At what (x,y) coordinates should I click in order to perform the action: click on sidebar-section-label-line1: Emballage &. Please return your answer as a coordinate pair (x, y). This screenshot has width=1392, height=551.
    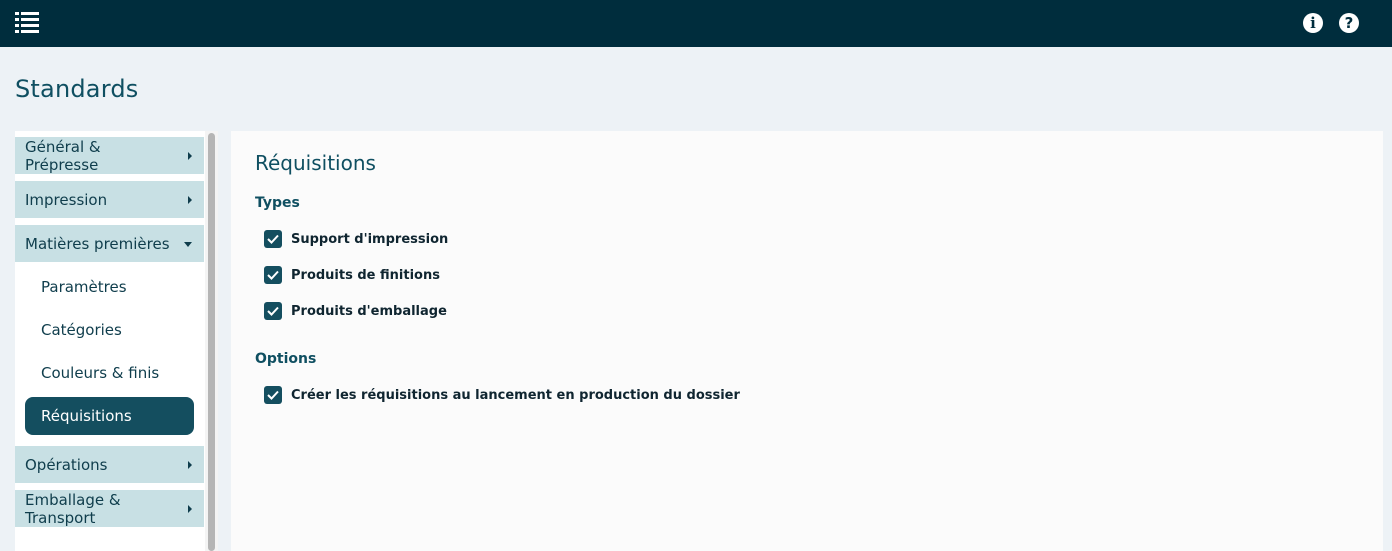
    Looking at the image, I should click on (73, 500).